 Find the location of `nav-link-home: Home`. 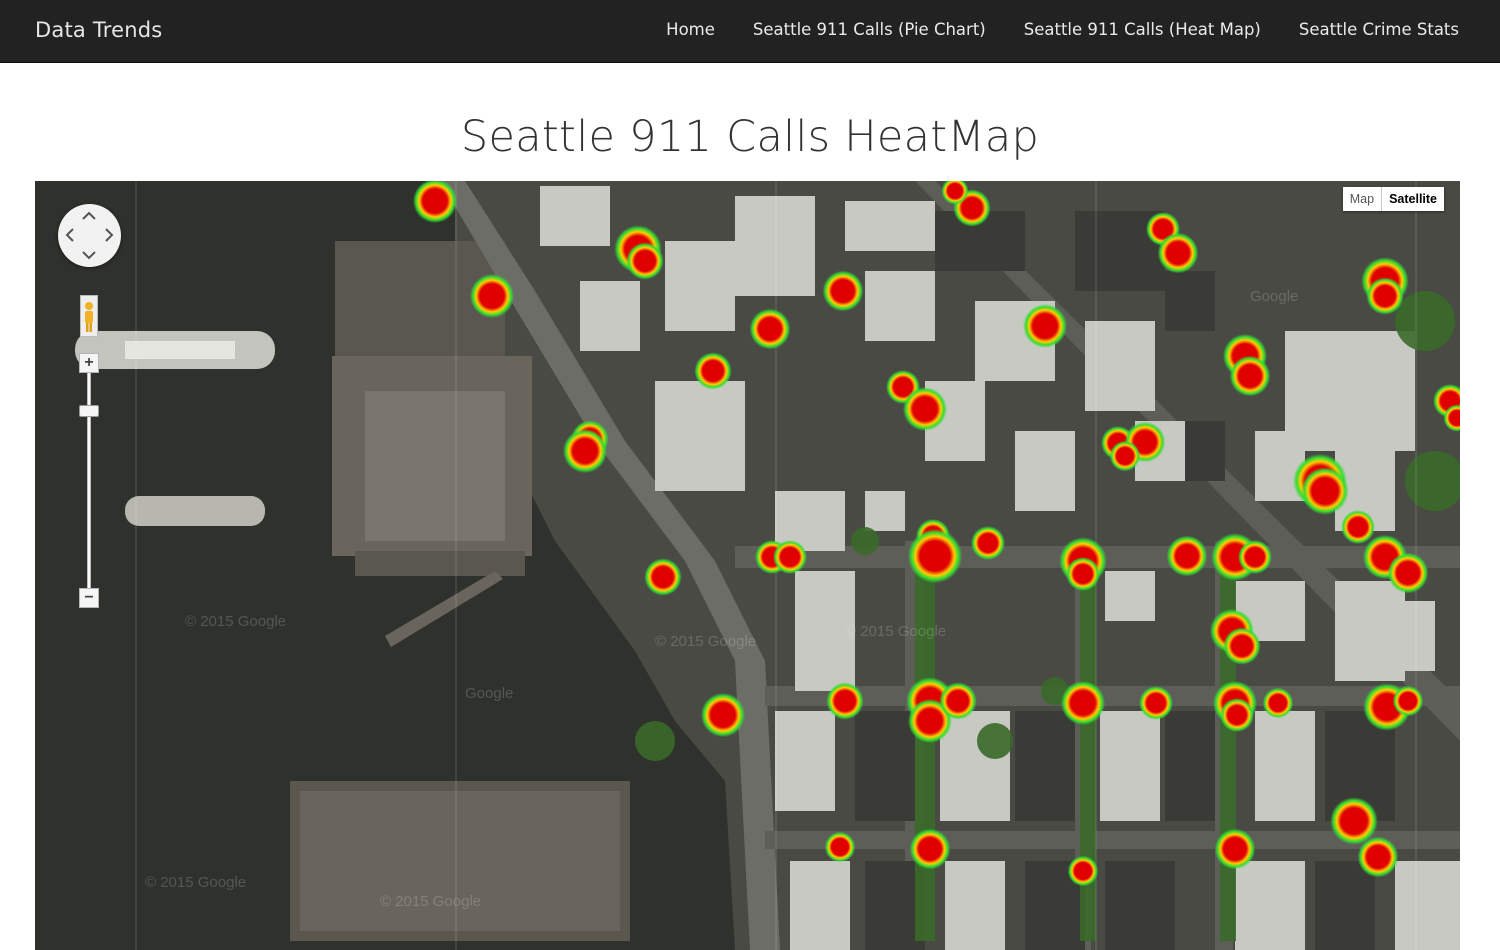

nav-link-home: Home is located at coordinates (690, 31).